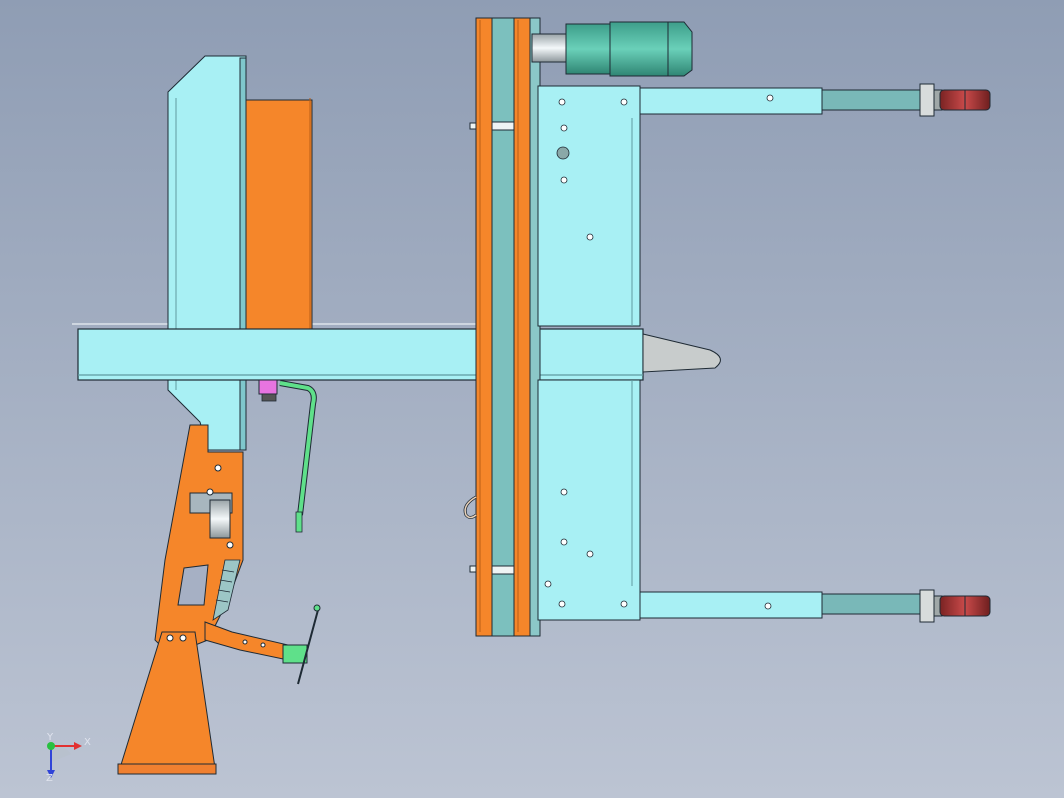 This screenshot has width=1064, height=798. Describe the element at coordinates (955, 606) in the screenshot. I see `caster-wheel-bottom` at that location.